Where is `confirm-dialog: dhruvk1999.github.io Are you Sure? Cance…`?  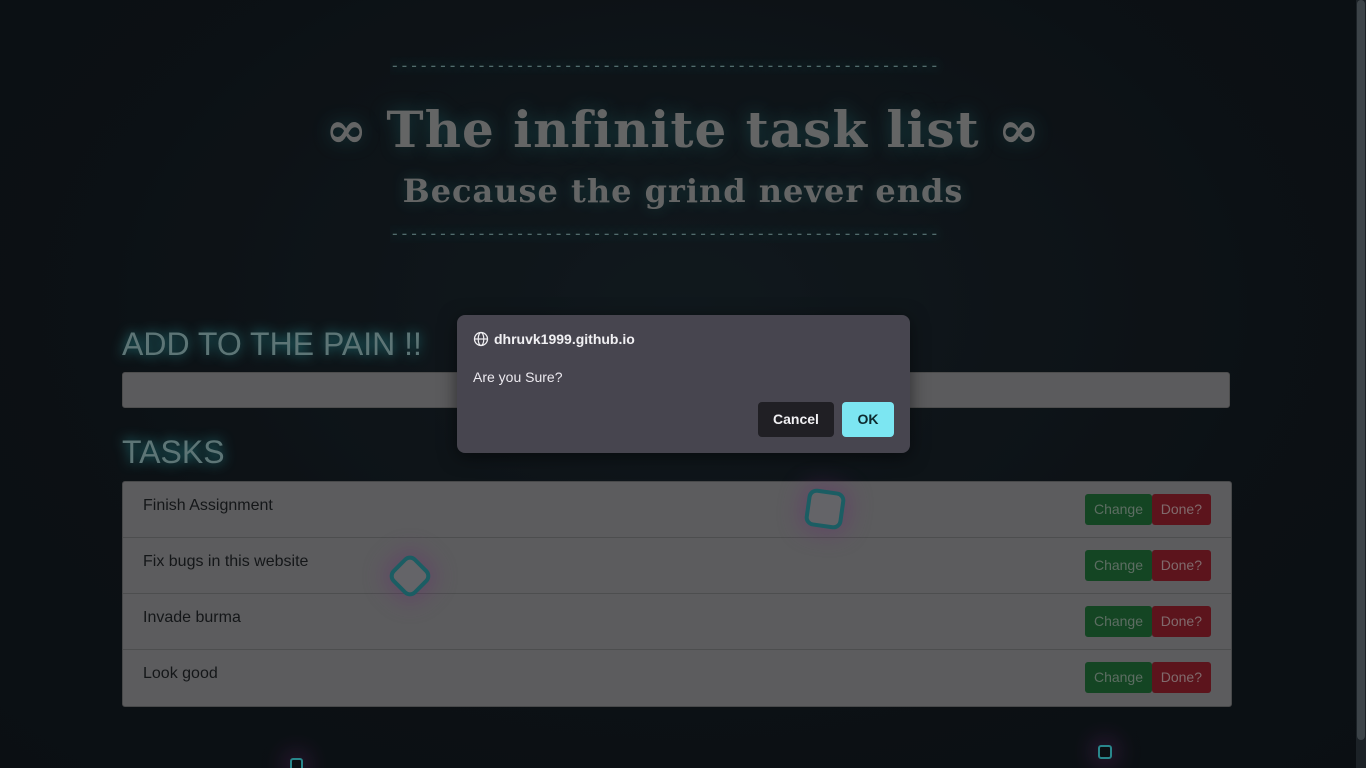
confirm-dialog: dhruvk1999.github.io Are you Sure? Cance… is located at coordinates (683, 384).